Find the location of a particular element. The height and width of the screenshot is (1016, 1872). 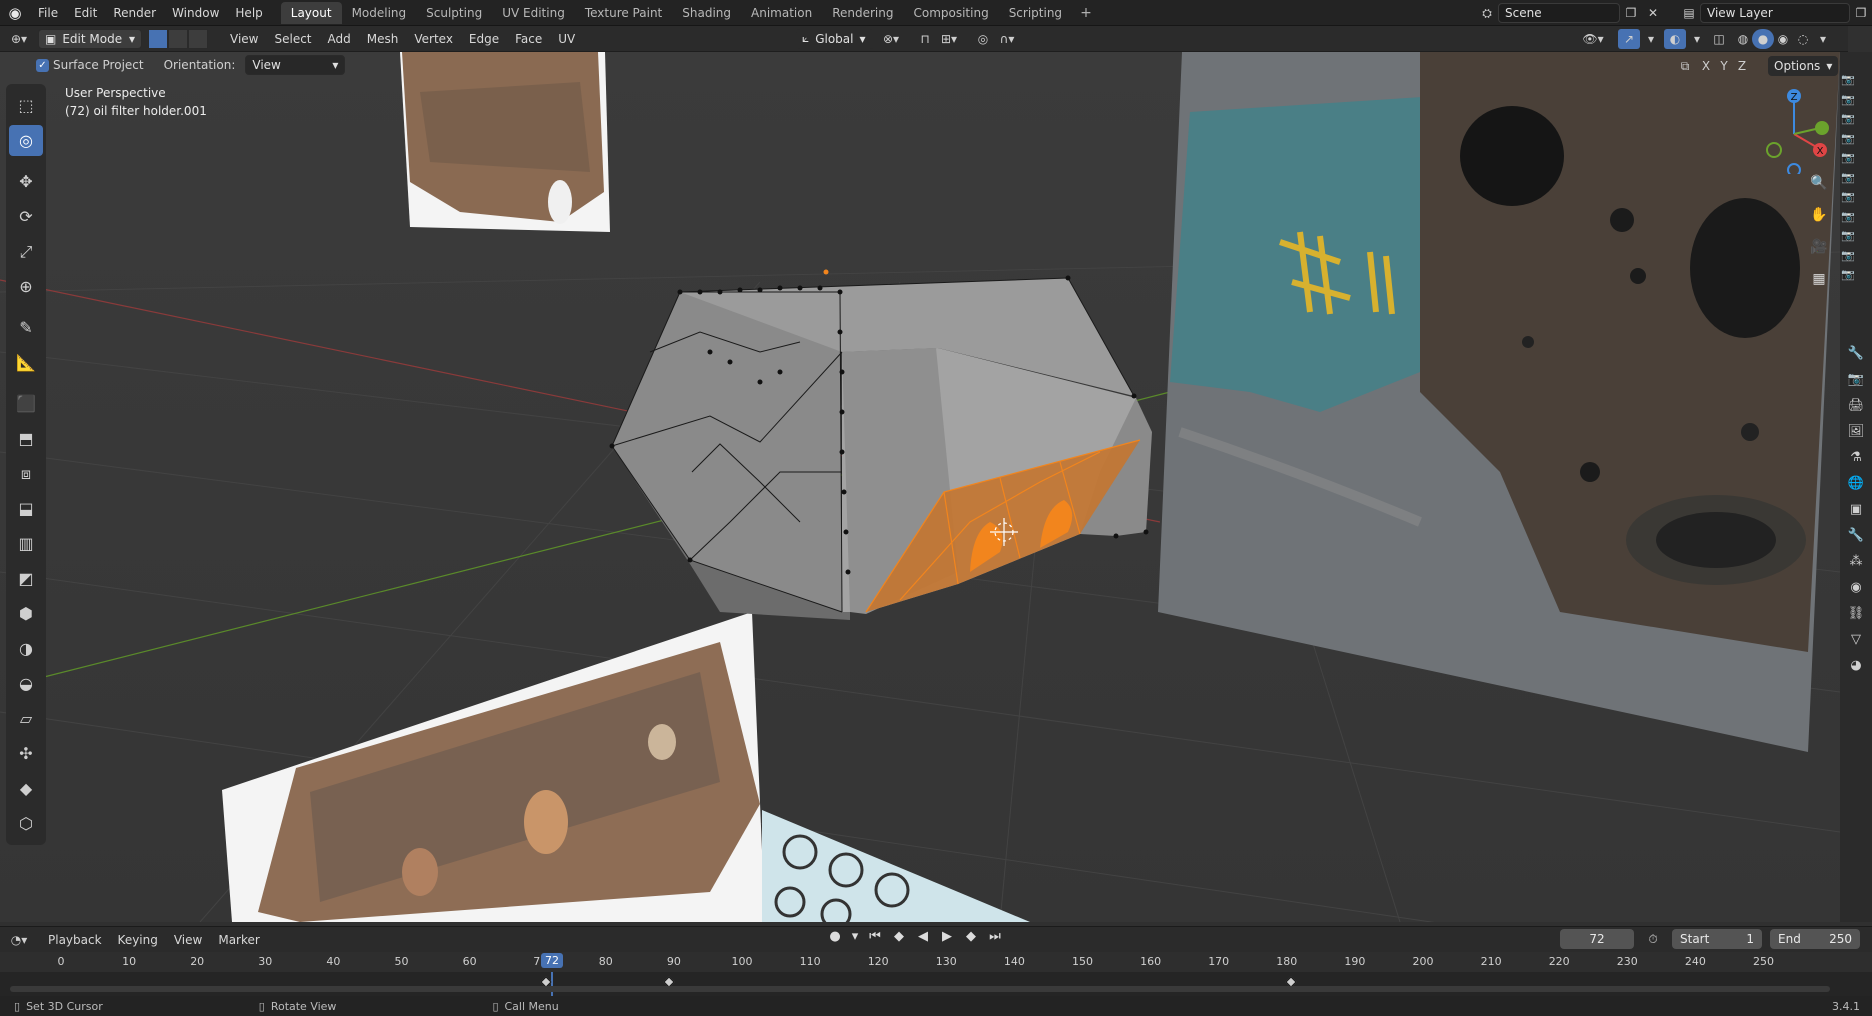

tab-scripting: Scripting is located at coordinates (1035, 13).